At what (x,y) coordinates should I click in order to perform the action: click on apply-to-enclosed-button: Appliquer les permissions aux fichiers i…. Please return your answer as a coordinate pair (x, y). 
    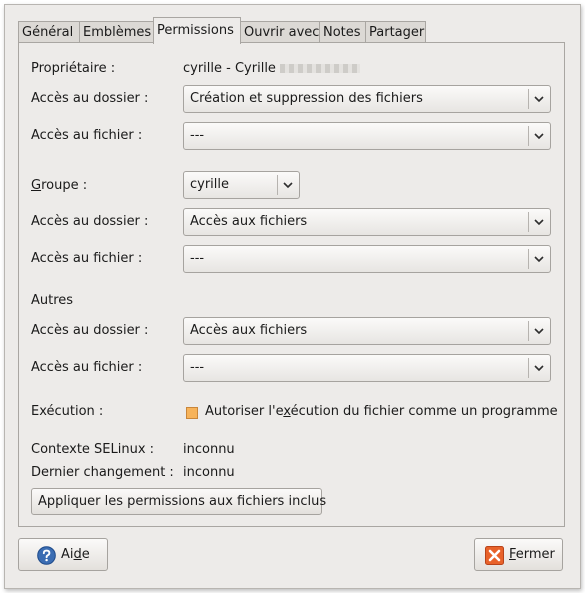
    Looking at the image, I should click on (178, 501).